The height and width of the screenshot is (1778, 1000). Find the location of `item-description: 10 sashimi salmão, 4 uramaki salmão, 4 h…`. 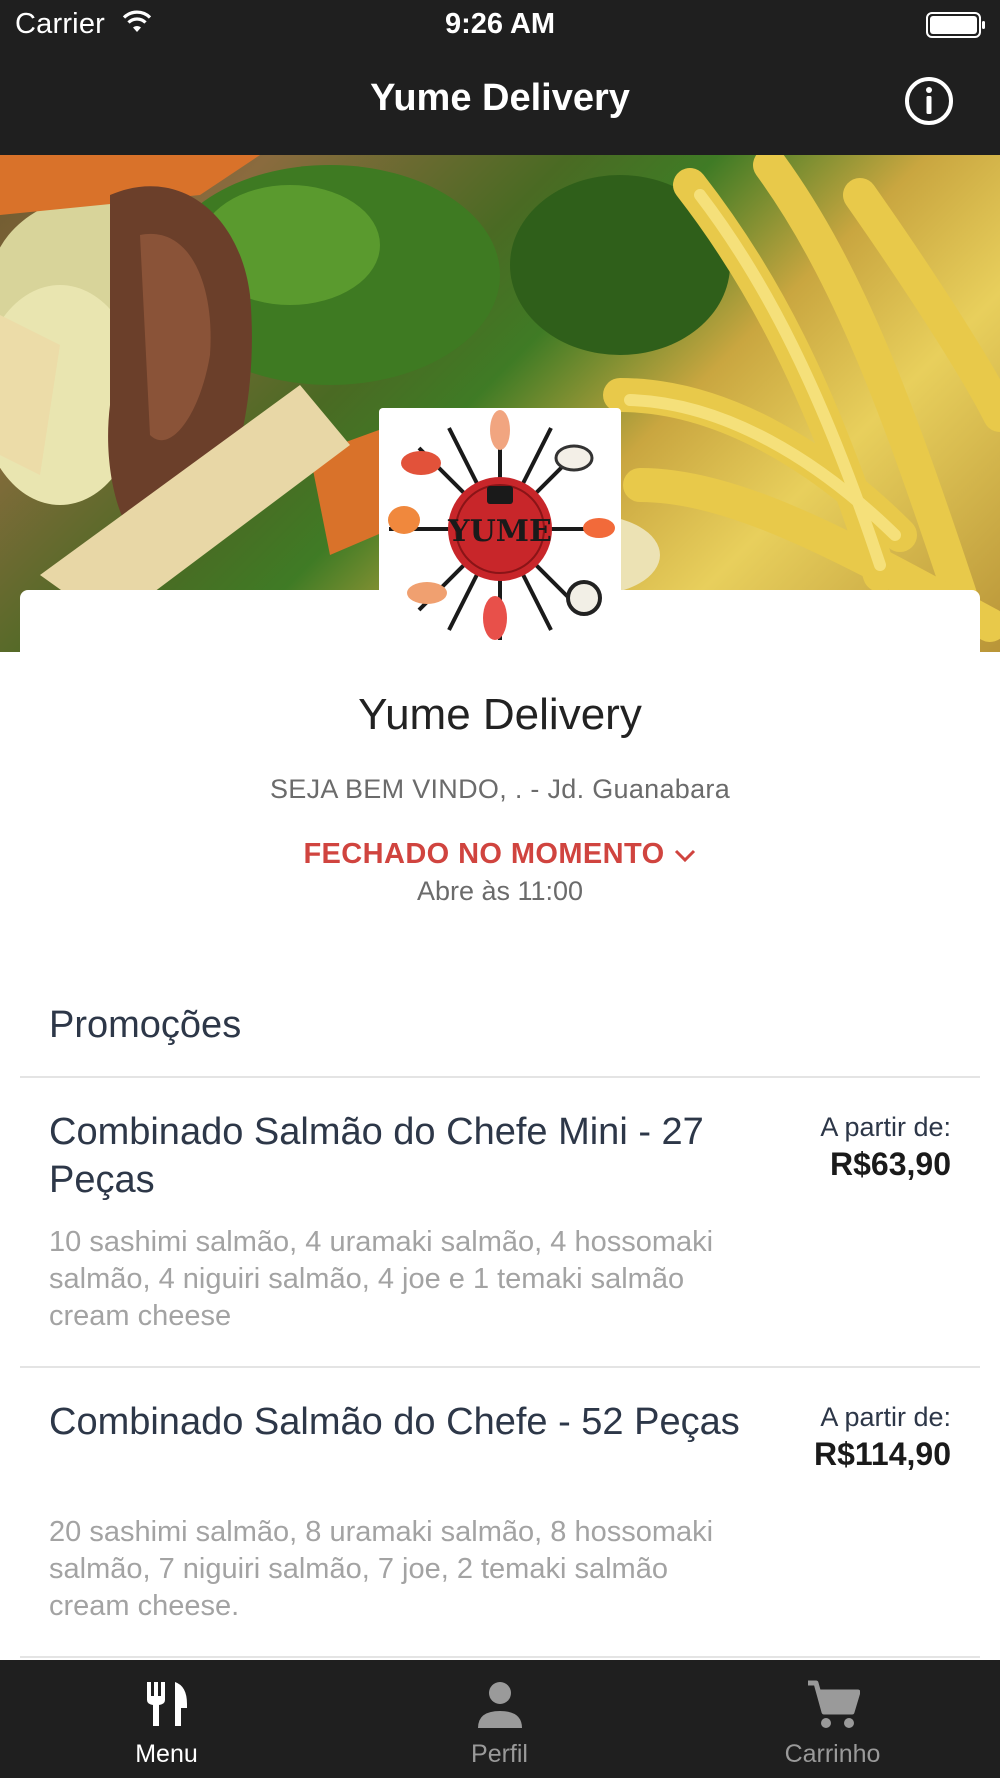

item-description: 10 sashimi salmão, 4 uramaki salmão, 4 h… is located at coordinates (381, 1279).